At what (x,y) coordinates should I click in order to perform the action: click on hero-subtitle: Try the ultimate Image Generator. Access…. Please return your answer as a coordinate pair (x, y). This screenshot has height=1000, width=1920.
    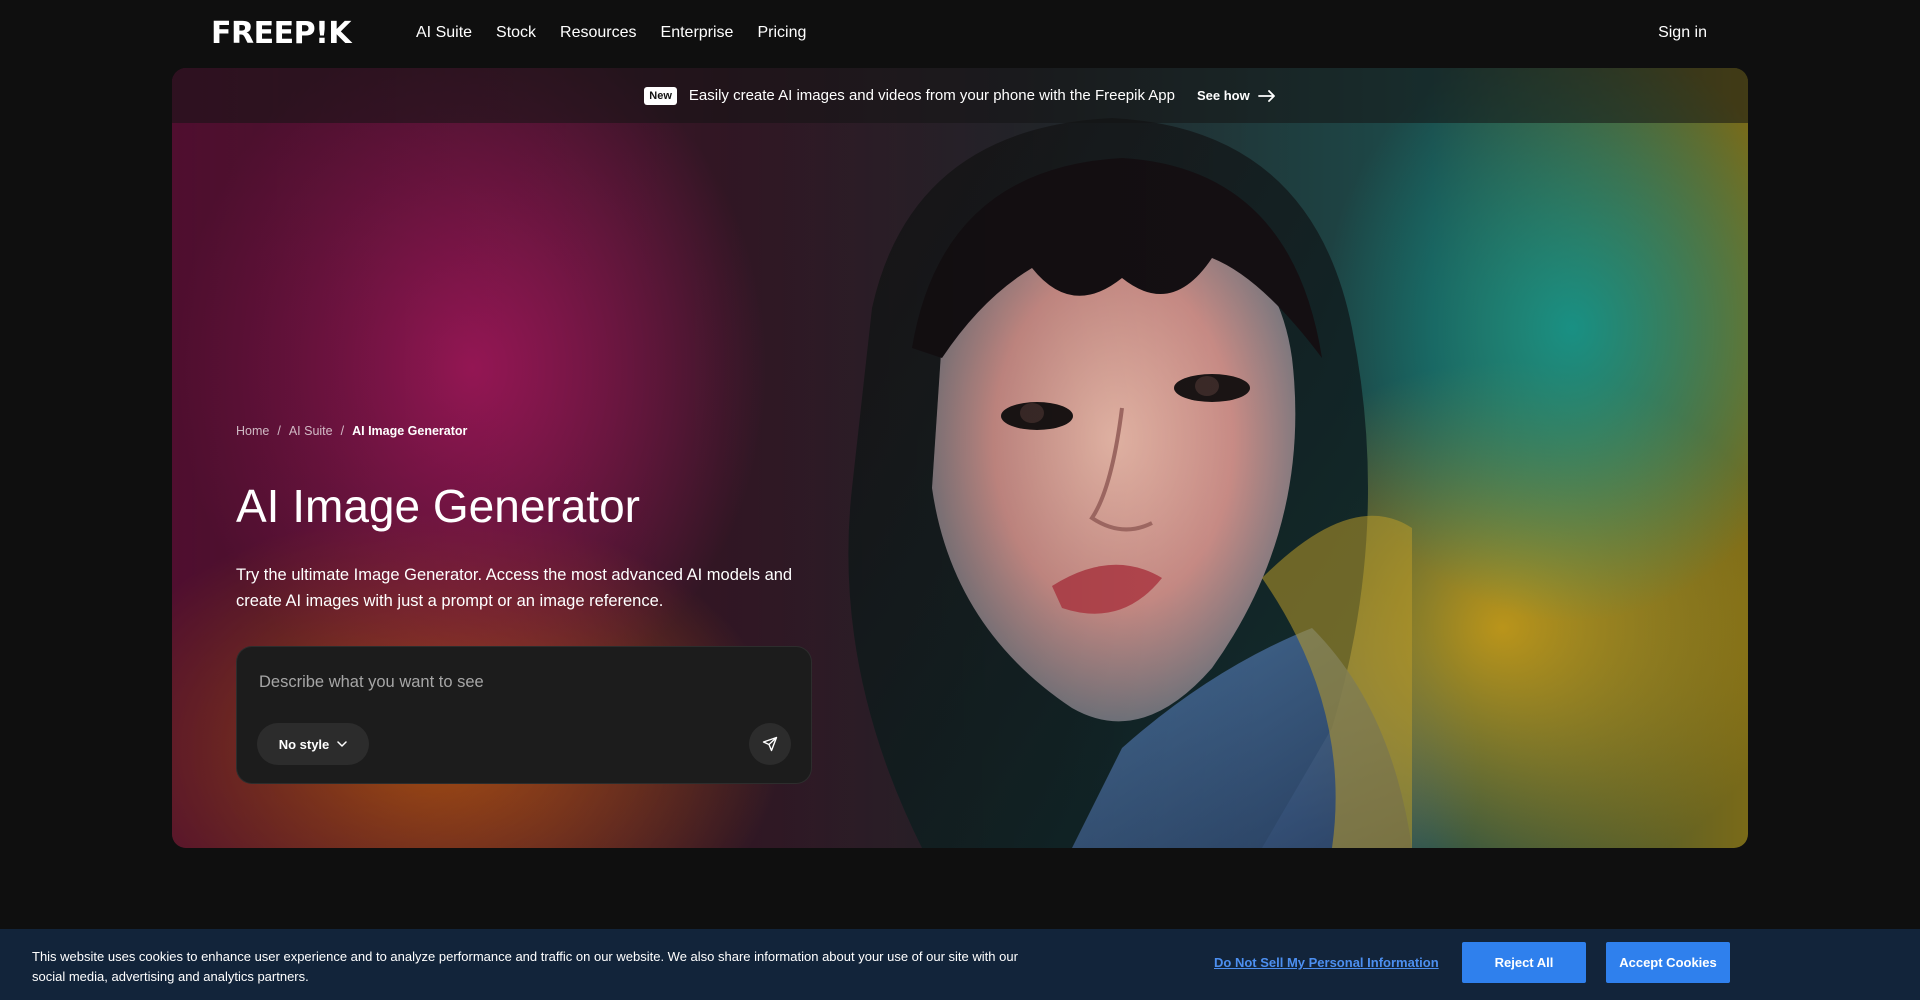
    Looking at the image, I should click on (514, 588).